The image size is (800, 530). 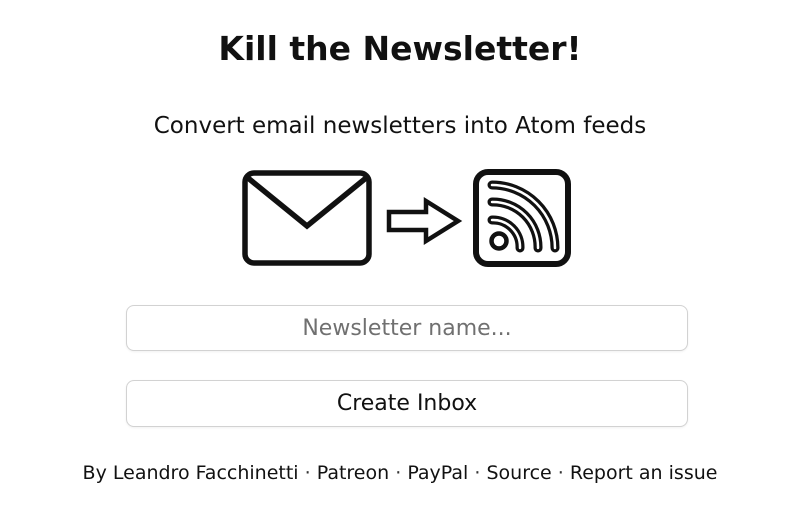 I want to click on page-title: Kill the Newsletter!, so click(x=400, y=48).